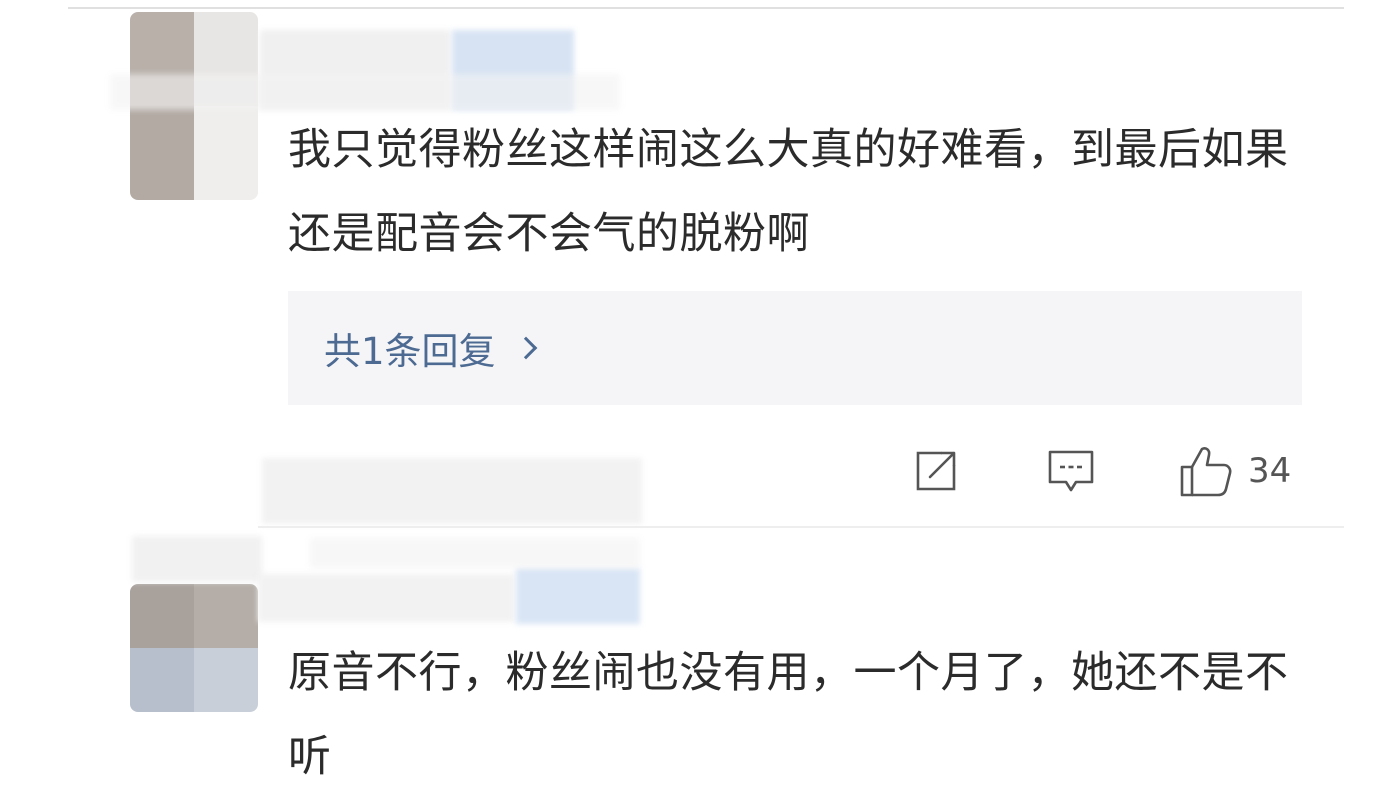  I want to click on username-redacted, so click(386, 598).